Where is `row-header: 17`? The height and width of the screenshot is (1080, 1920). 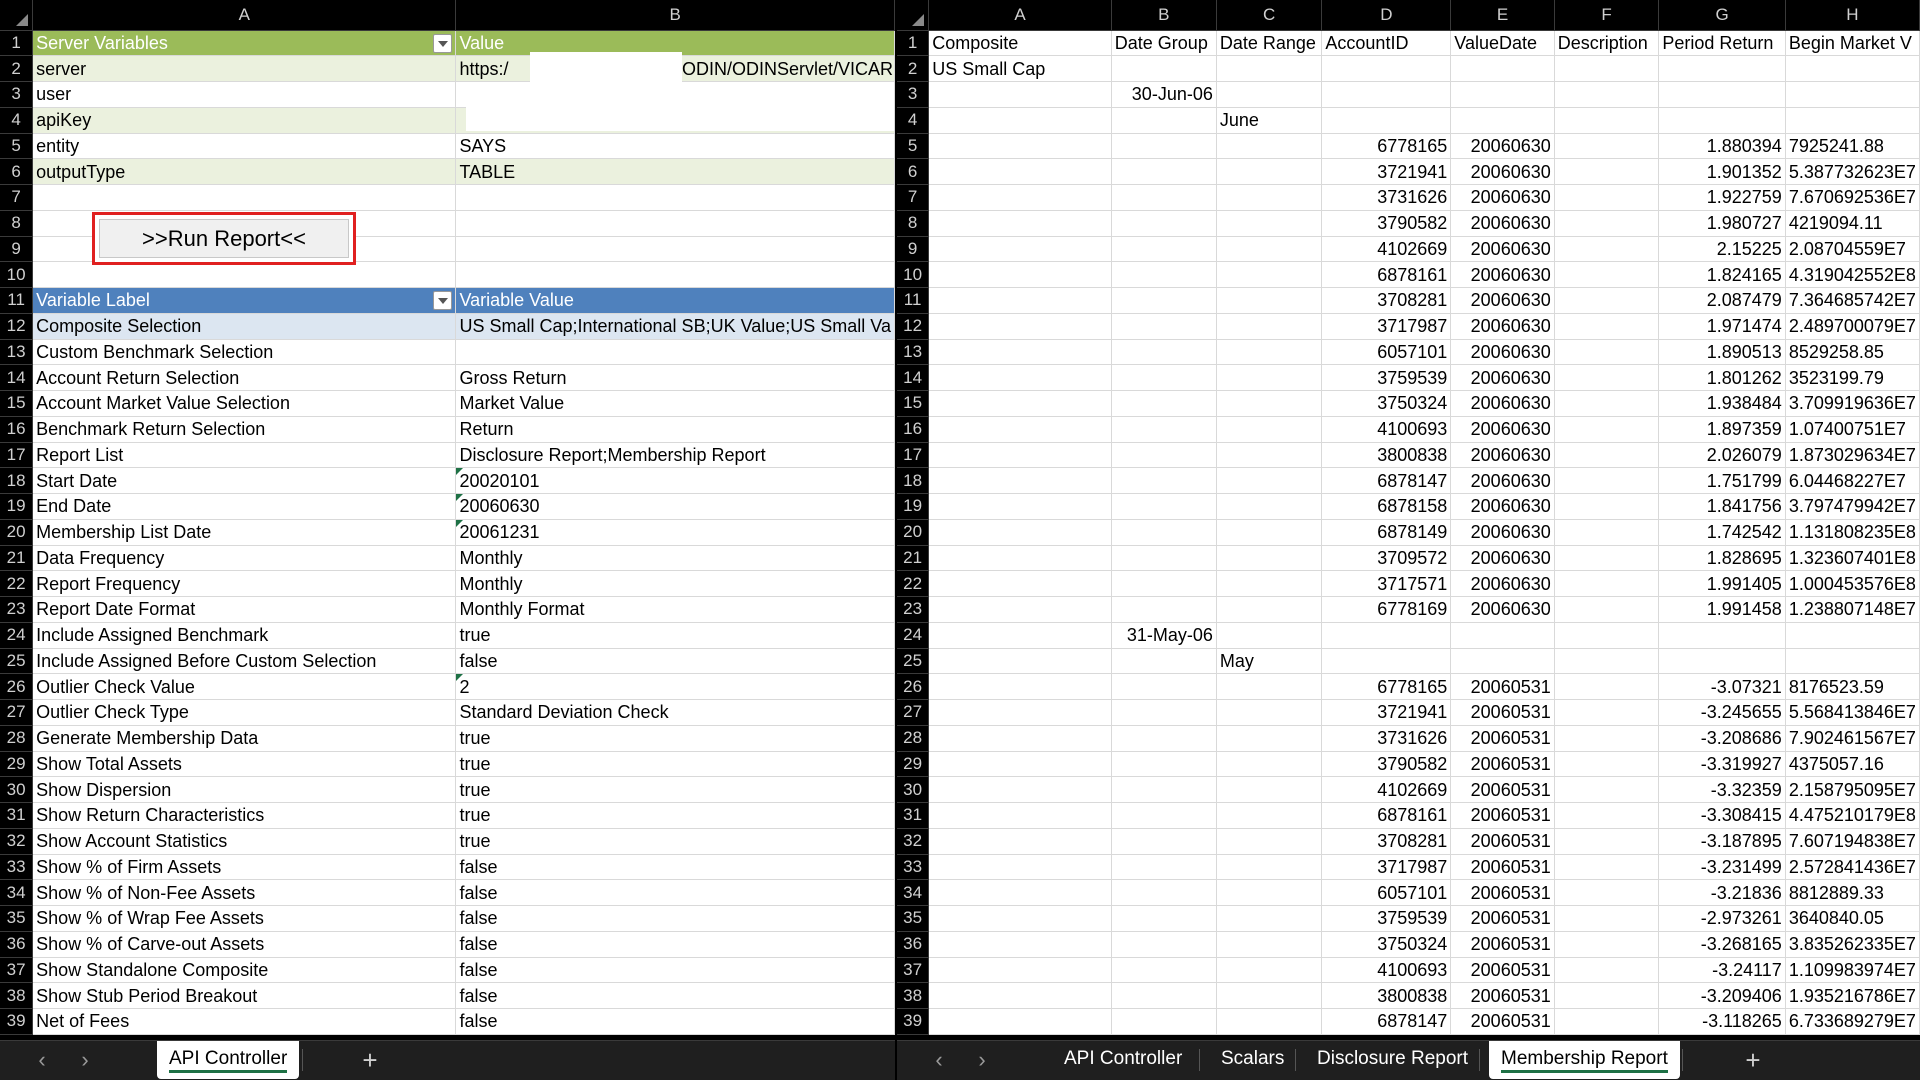
row-header: 17 is located at coordinates (913, 455).